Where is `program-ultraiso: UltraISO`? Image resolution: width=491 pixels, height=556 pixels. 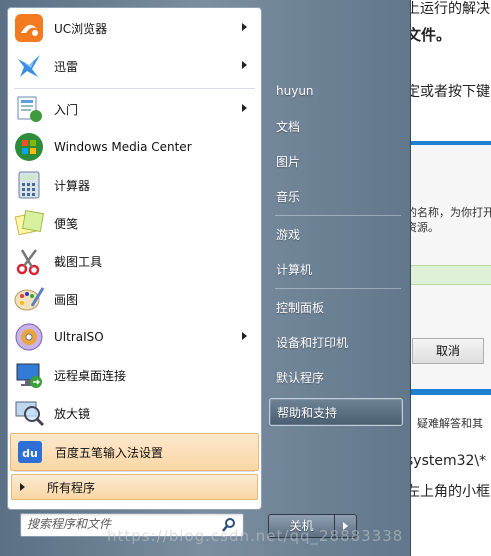 program-ultraiso: UltraISO is located at coordinates (134, 337).